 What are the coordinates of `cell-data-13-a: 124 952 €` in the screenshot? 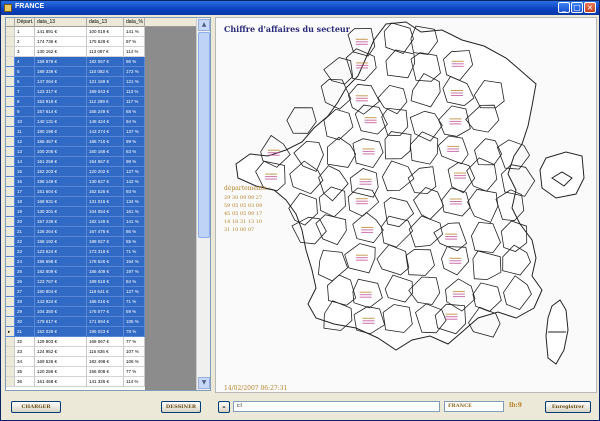 It's located at (61, 352).